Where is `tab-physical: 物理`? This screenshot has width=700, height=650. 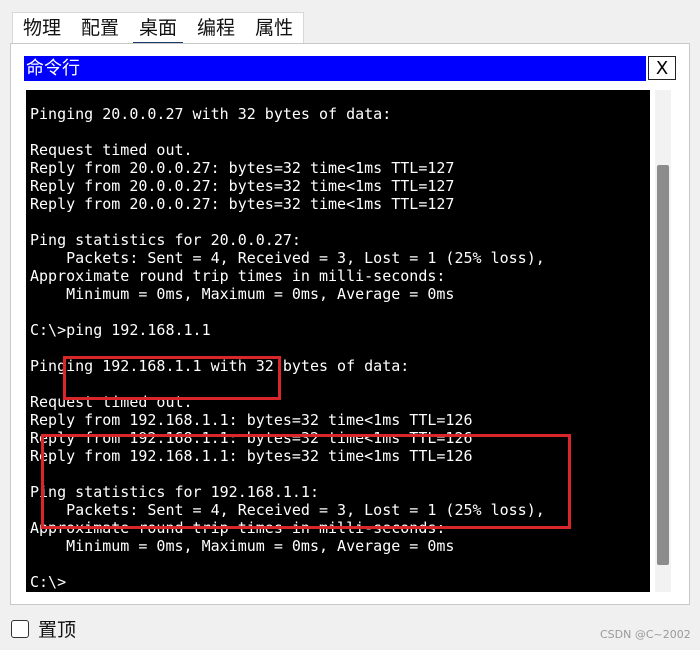
tab-physical: 物理 is located at coordinates (42, 28).